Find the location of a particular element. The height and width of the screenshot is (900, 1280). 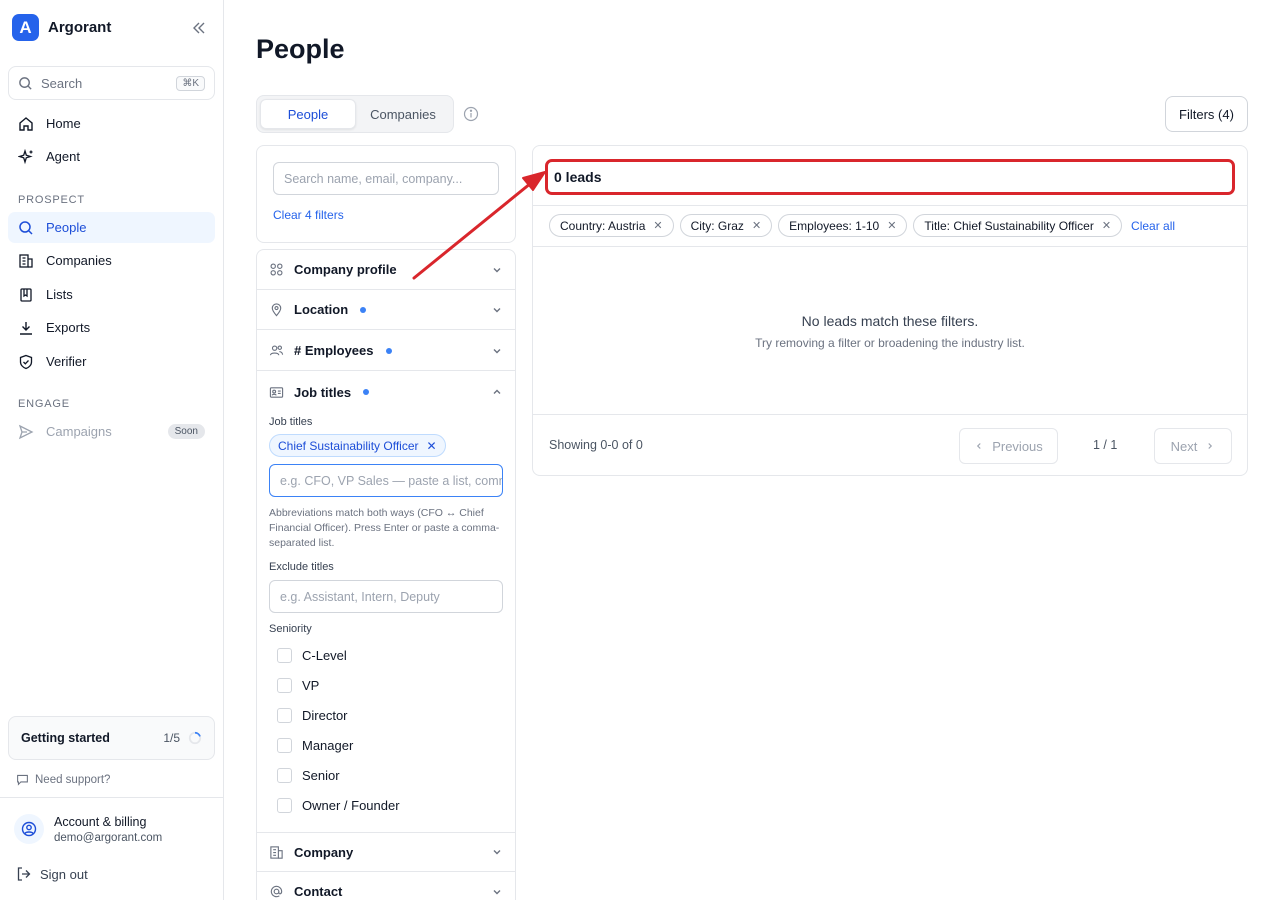

location-pin-icon is located at coordinates (276, 310).